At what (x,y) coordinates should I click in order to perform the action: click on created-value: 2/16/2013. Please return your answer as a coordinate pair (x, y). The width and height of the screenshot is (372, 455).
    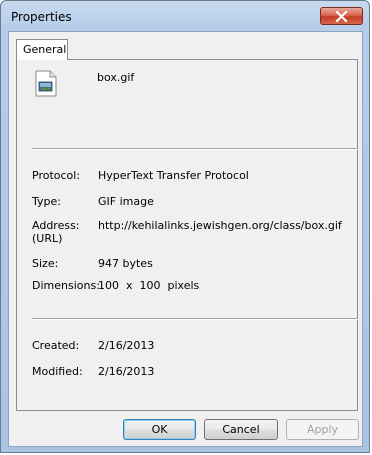
    Looking at the image, I should click on (126, 345).